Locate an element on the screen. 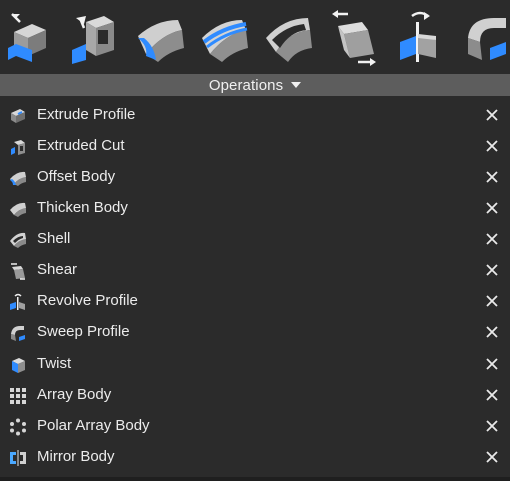 The width and height of the screenshot is (510, 481). offset-body-tool-icon is located at coordinates (161, 37).